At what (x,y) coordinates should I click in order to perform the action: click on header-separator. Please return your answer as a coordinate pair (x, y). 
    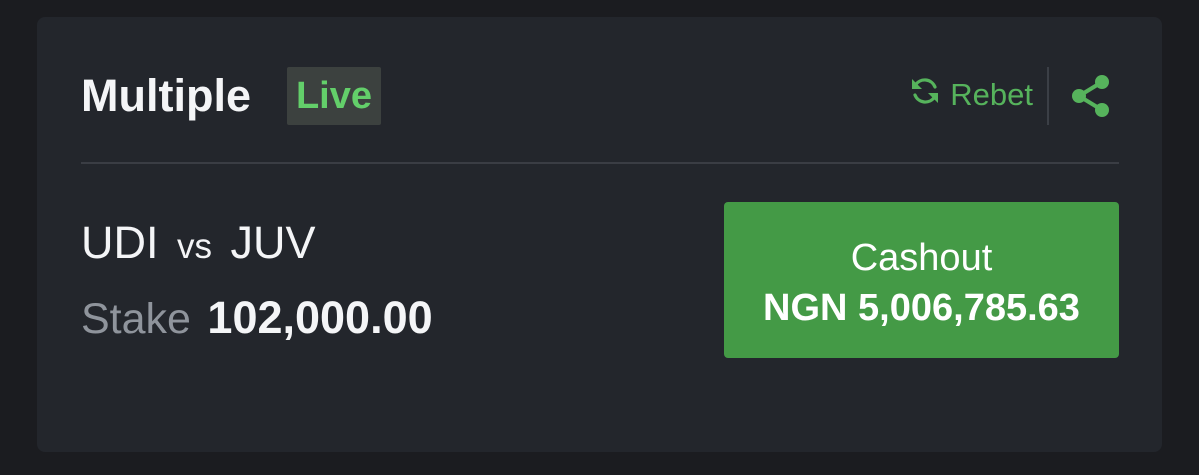
    Looking at the image, I should click on (600, 163).